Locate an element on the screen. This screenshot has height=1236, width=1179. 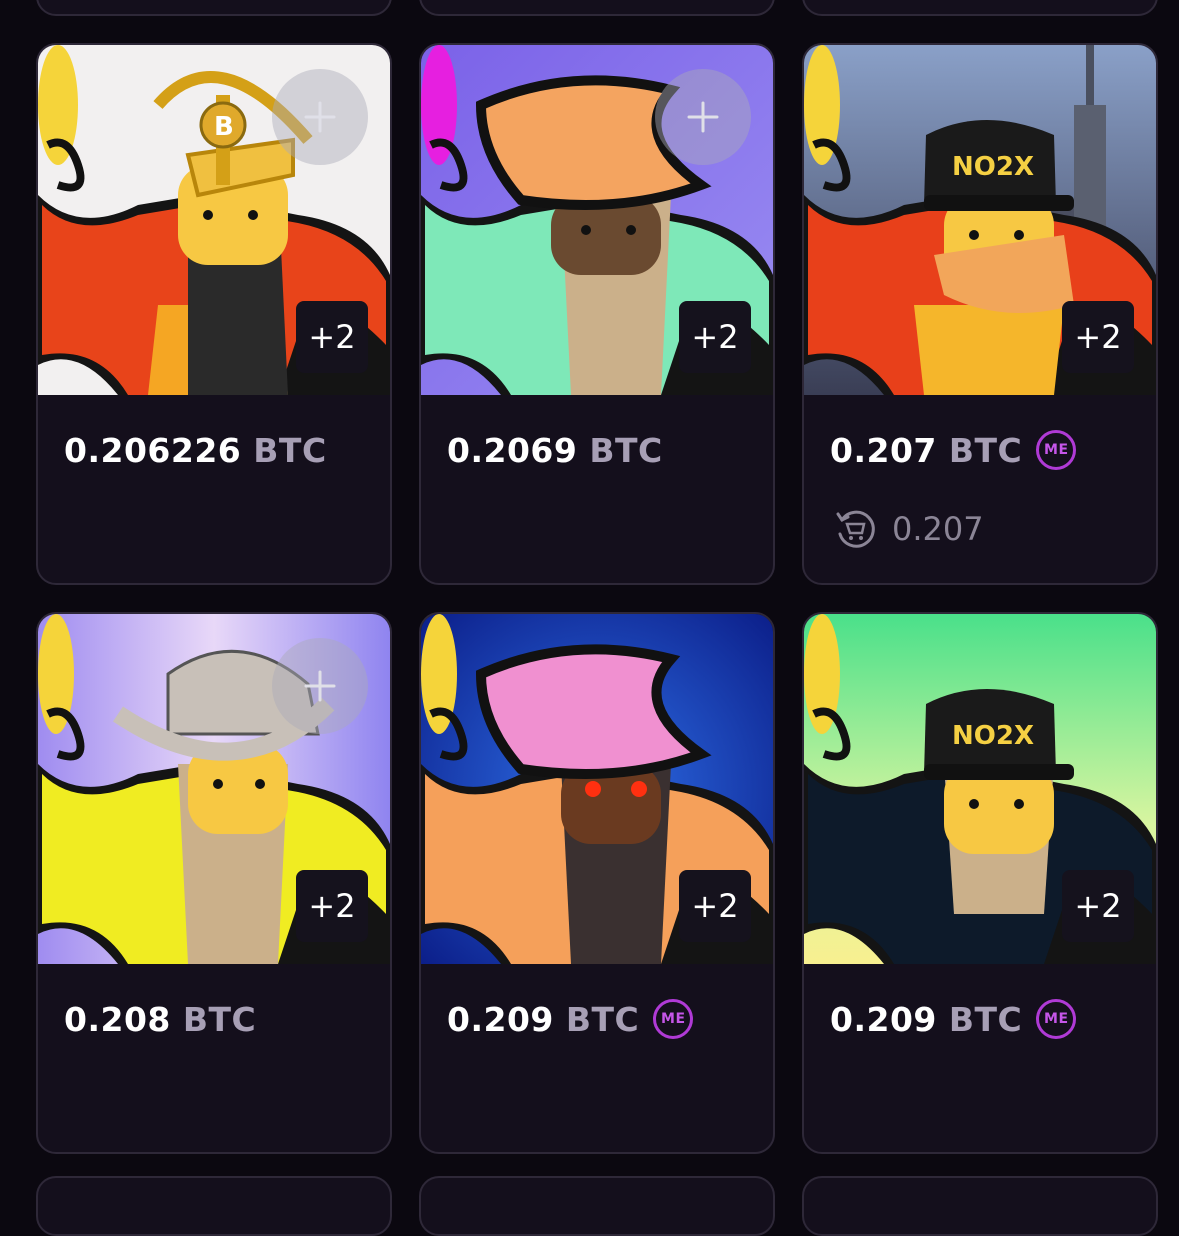
price-row: 0.208 BTC is located at coordinates (160, 1019).